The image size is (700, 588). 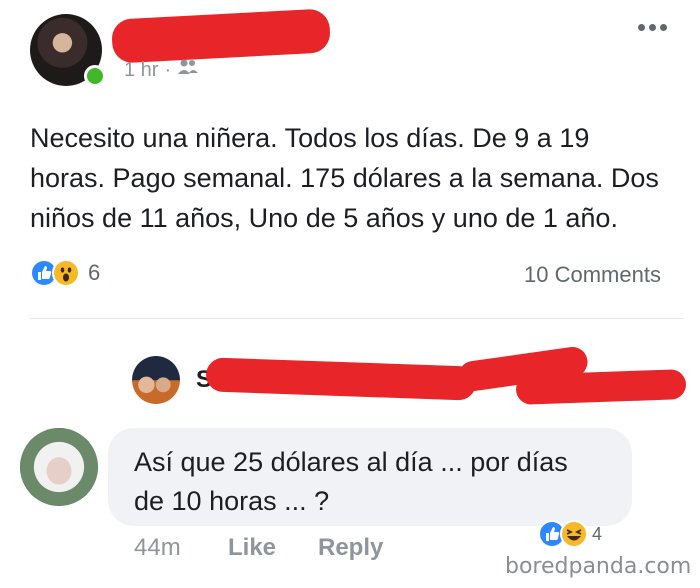 I want to click on friends-icon, so click(x=188, y=70).